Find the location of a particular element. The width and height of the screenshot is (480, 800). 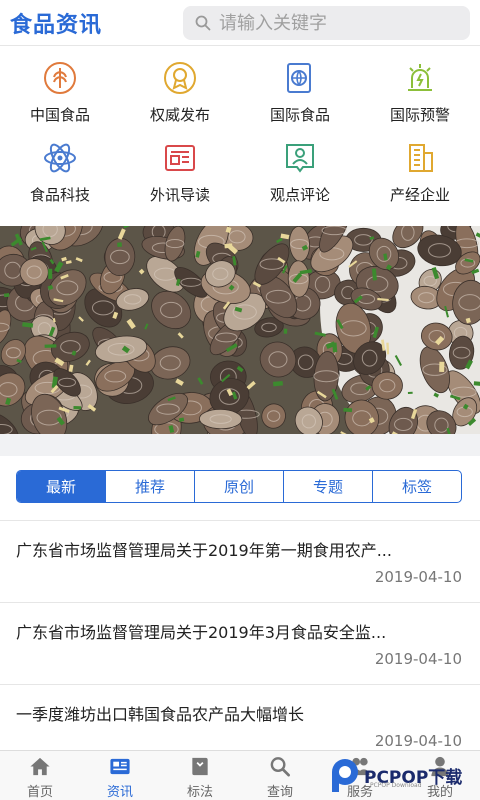

category-opinion: 观点评论 is located at coordinates (300, 174).